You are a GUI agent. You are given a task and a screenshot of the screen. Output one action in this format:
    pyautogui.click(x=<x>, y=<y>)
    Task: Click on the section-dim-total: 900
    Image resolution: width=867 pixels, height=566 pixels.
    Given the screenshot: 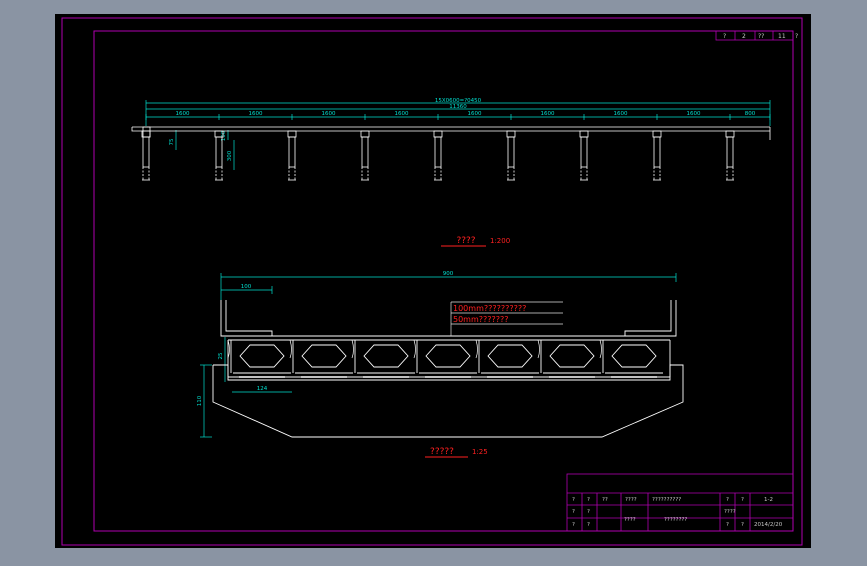 What is the action you would take?
    pyautogui.click(x=448, y=274)
    